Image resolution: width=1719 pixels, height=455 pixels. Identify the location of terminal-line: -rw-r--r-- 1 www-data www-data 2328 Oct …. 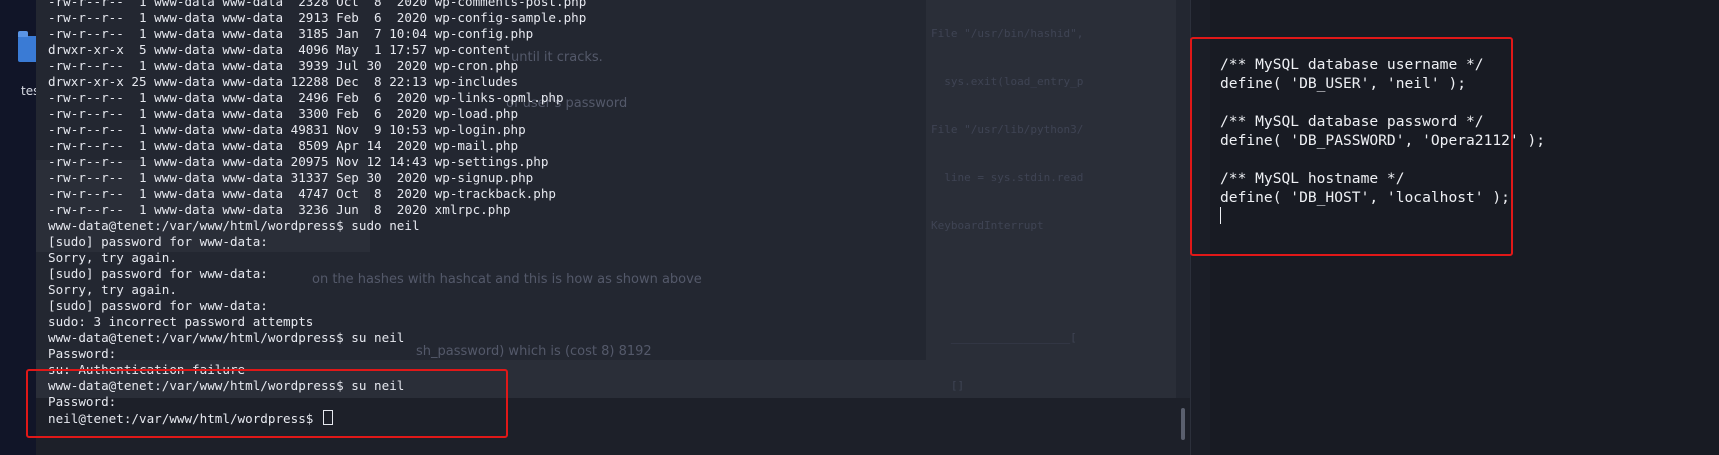
(317, 4).